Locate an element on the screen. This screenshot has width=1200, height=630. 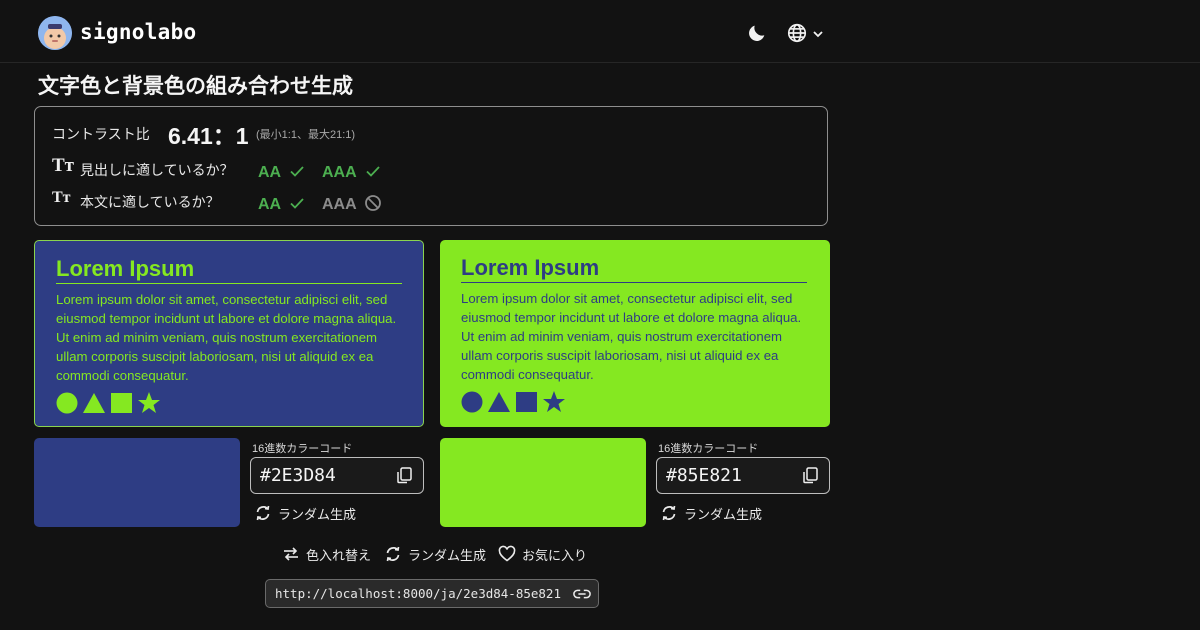
favorite-button: お気に入り is located at coordinates (542, 554).